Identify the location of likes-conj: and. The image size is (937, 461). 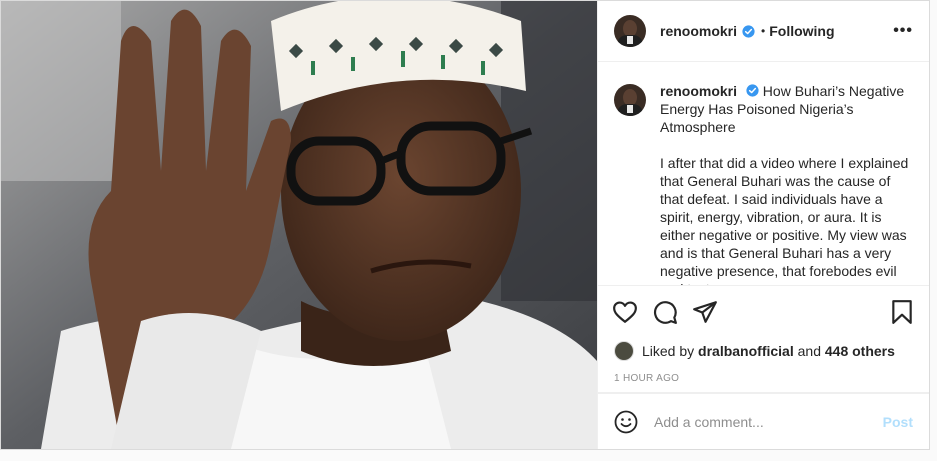
(809, 351).